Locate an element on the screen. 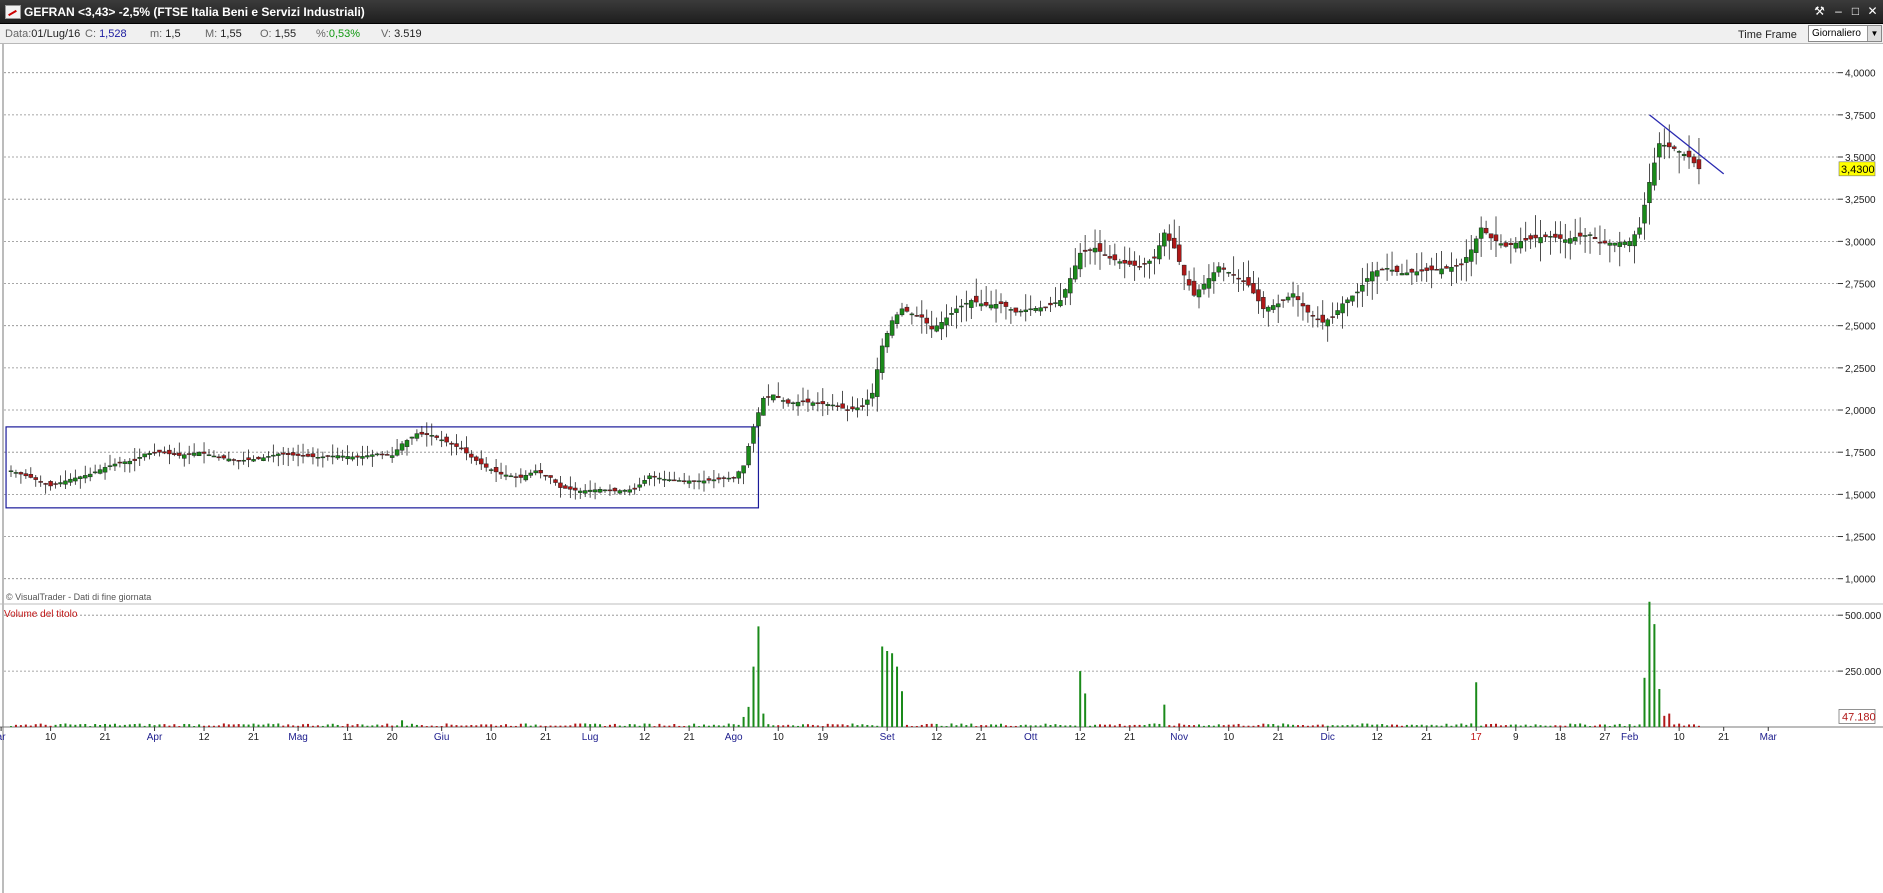  restore-icon: □ is located at coordinates (1855, 11).